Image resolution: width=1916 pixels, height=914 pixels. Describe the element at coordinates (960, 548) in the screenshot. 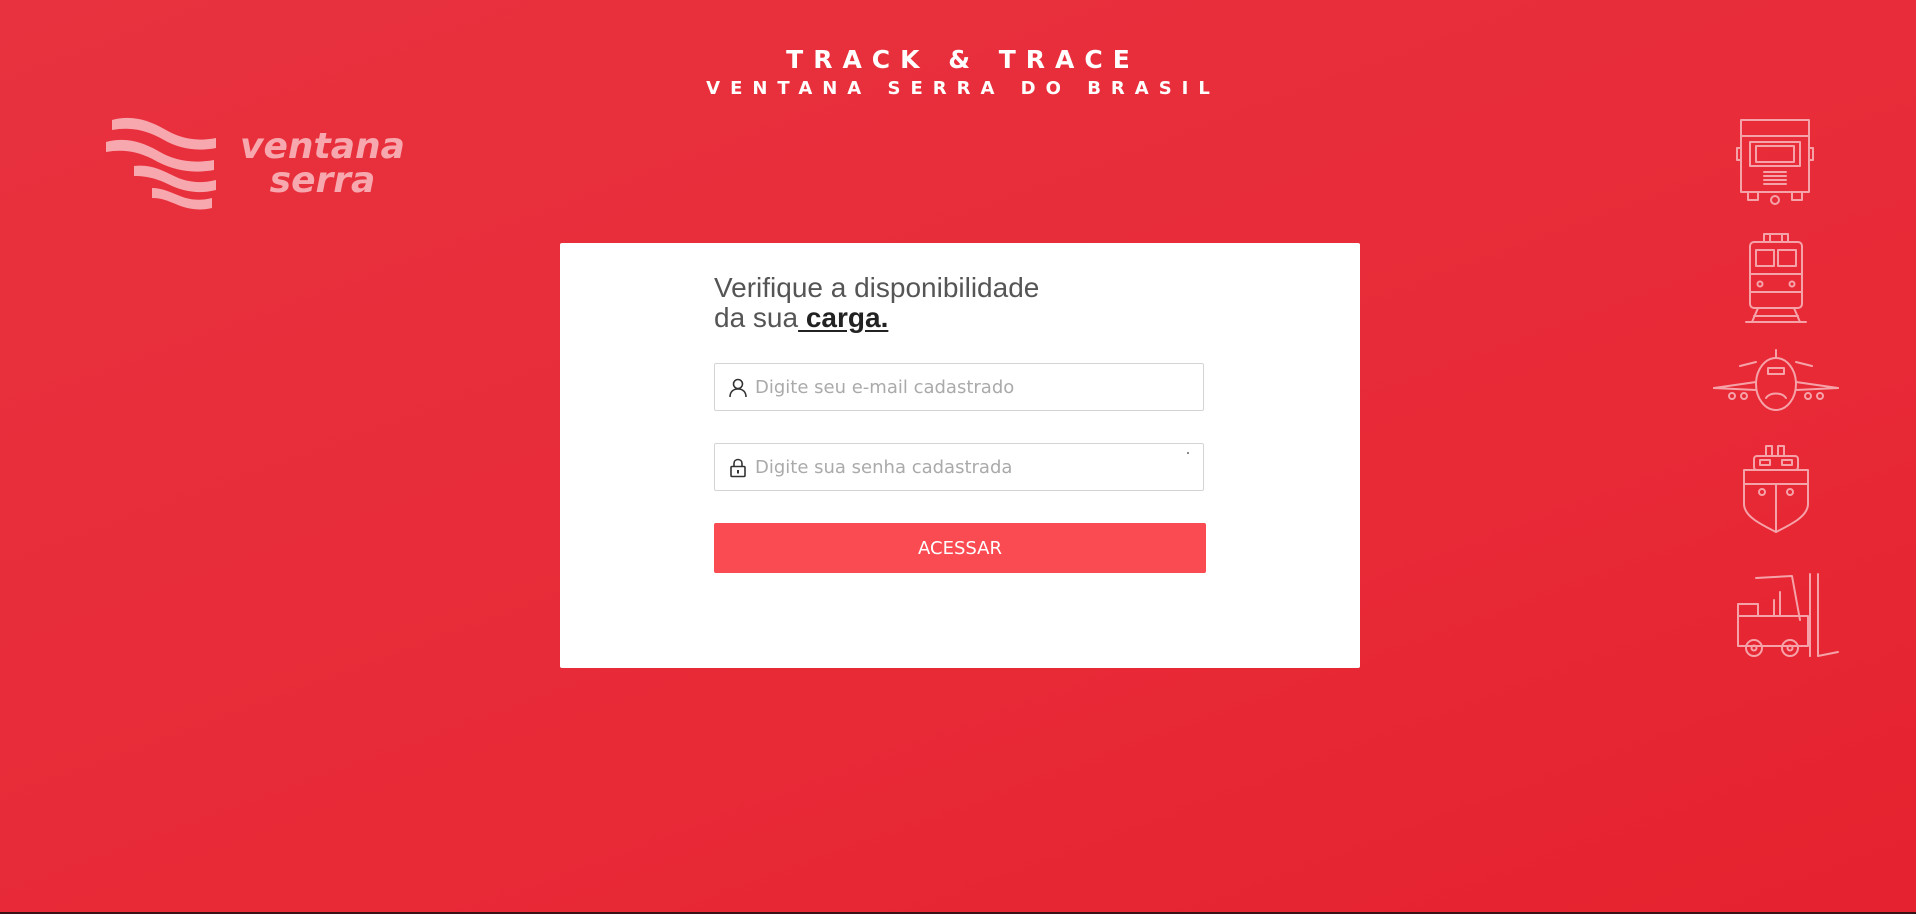

I see `access-button: ACESSAR` at that location.